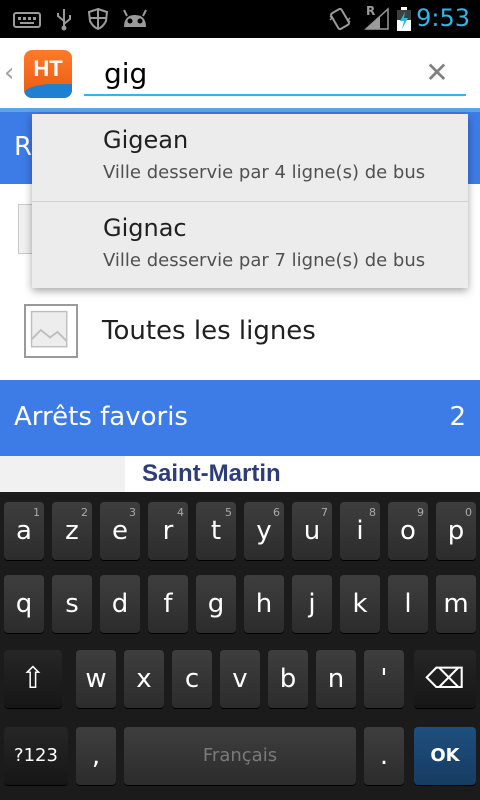 Image resolution: width=480 pixels, height=800 pixels. I want to click on key-g: g, so click(216, 604).